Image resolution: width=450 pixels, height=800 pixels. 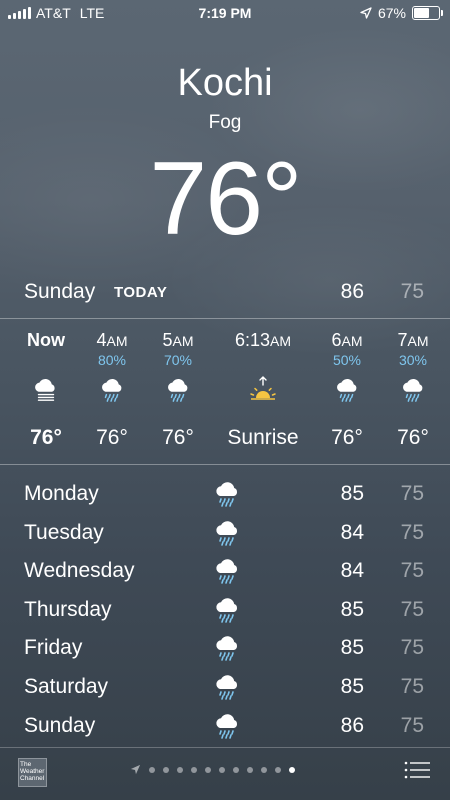 What do you see at coordinates (167, 340) in the screenshot?
I see `hour-time-value: 5` at bounding box center [167, 340].